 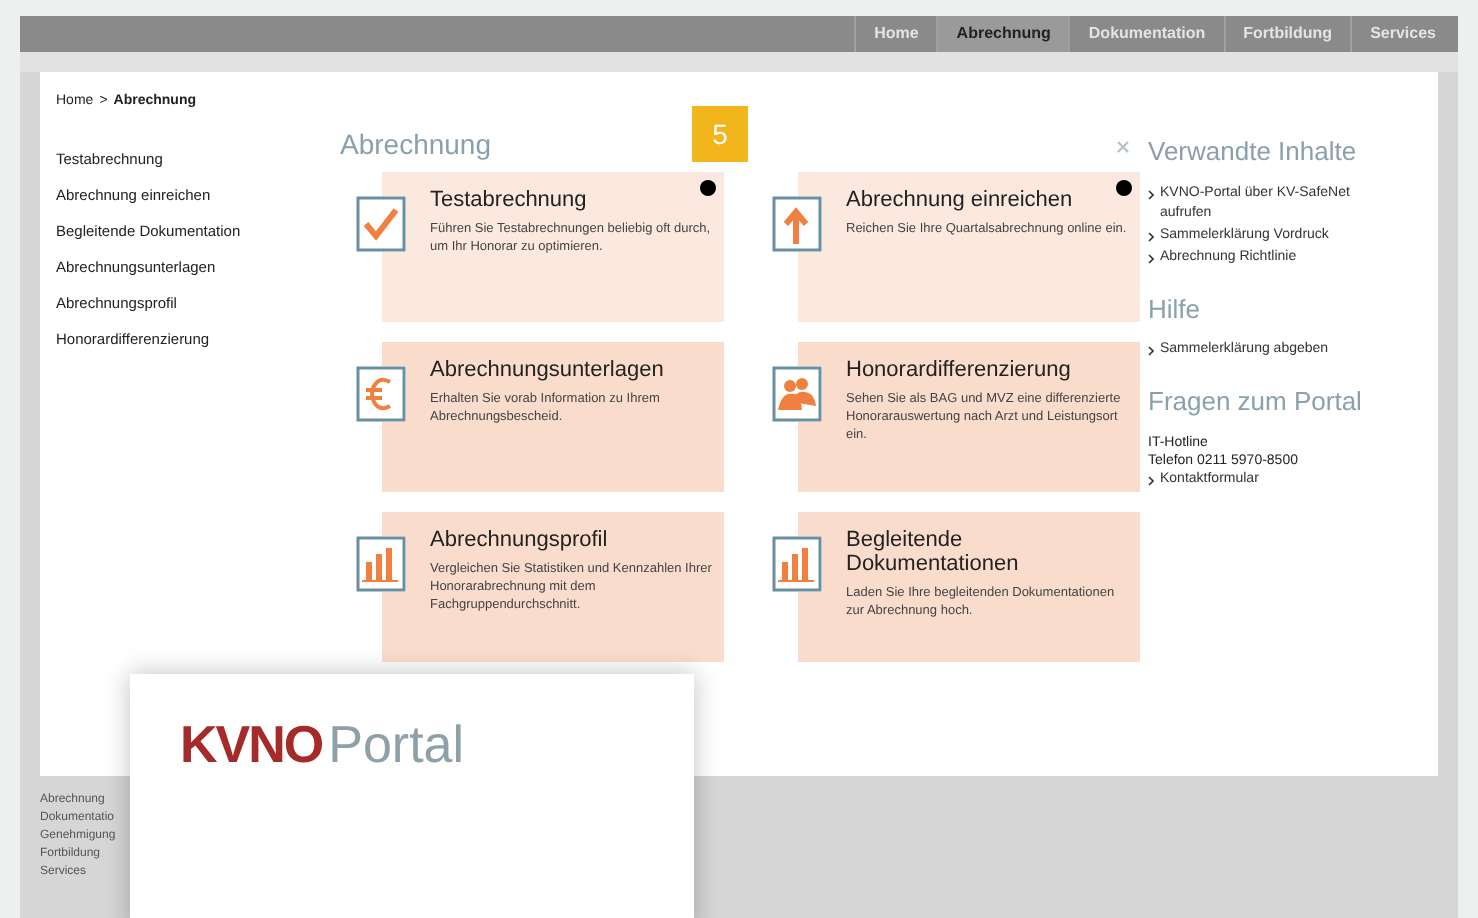 What do you see at coordinates (1256, 402) in the screenshot?
I see `section-heading: Fragen zum Portal` at bounding box center [1256, 402].